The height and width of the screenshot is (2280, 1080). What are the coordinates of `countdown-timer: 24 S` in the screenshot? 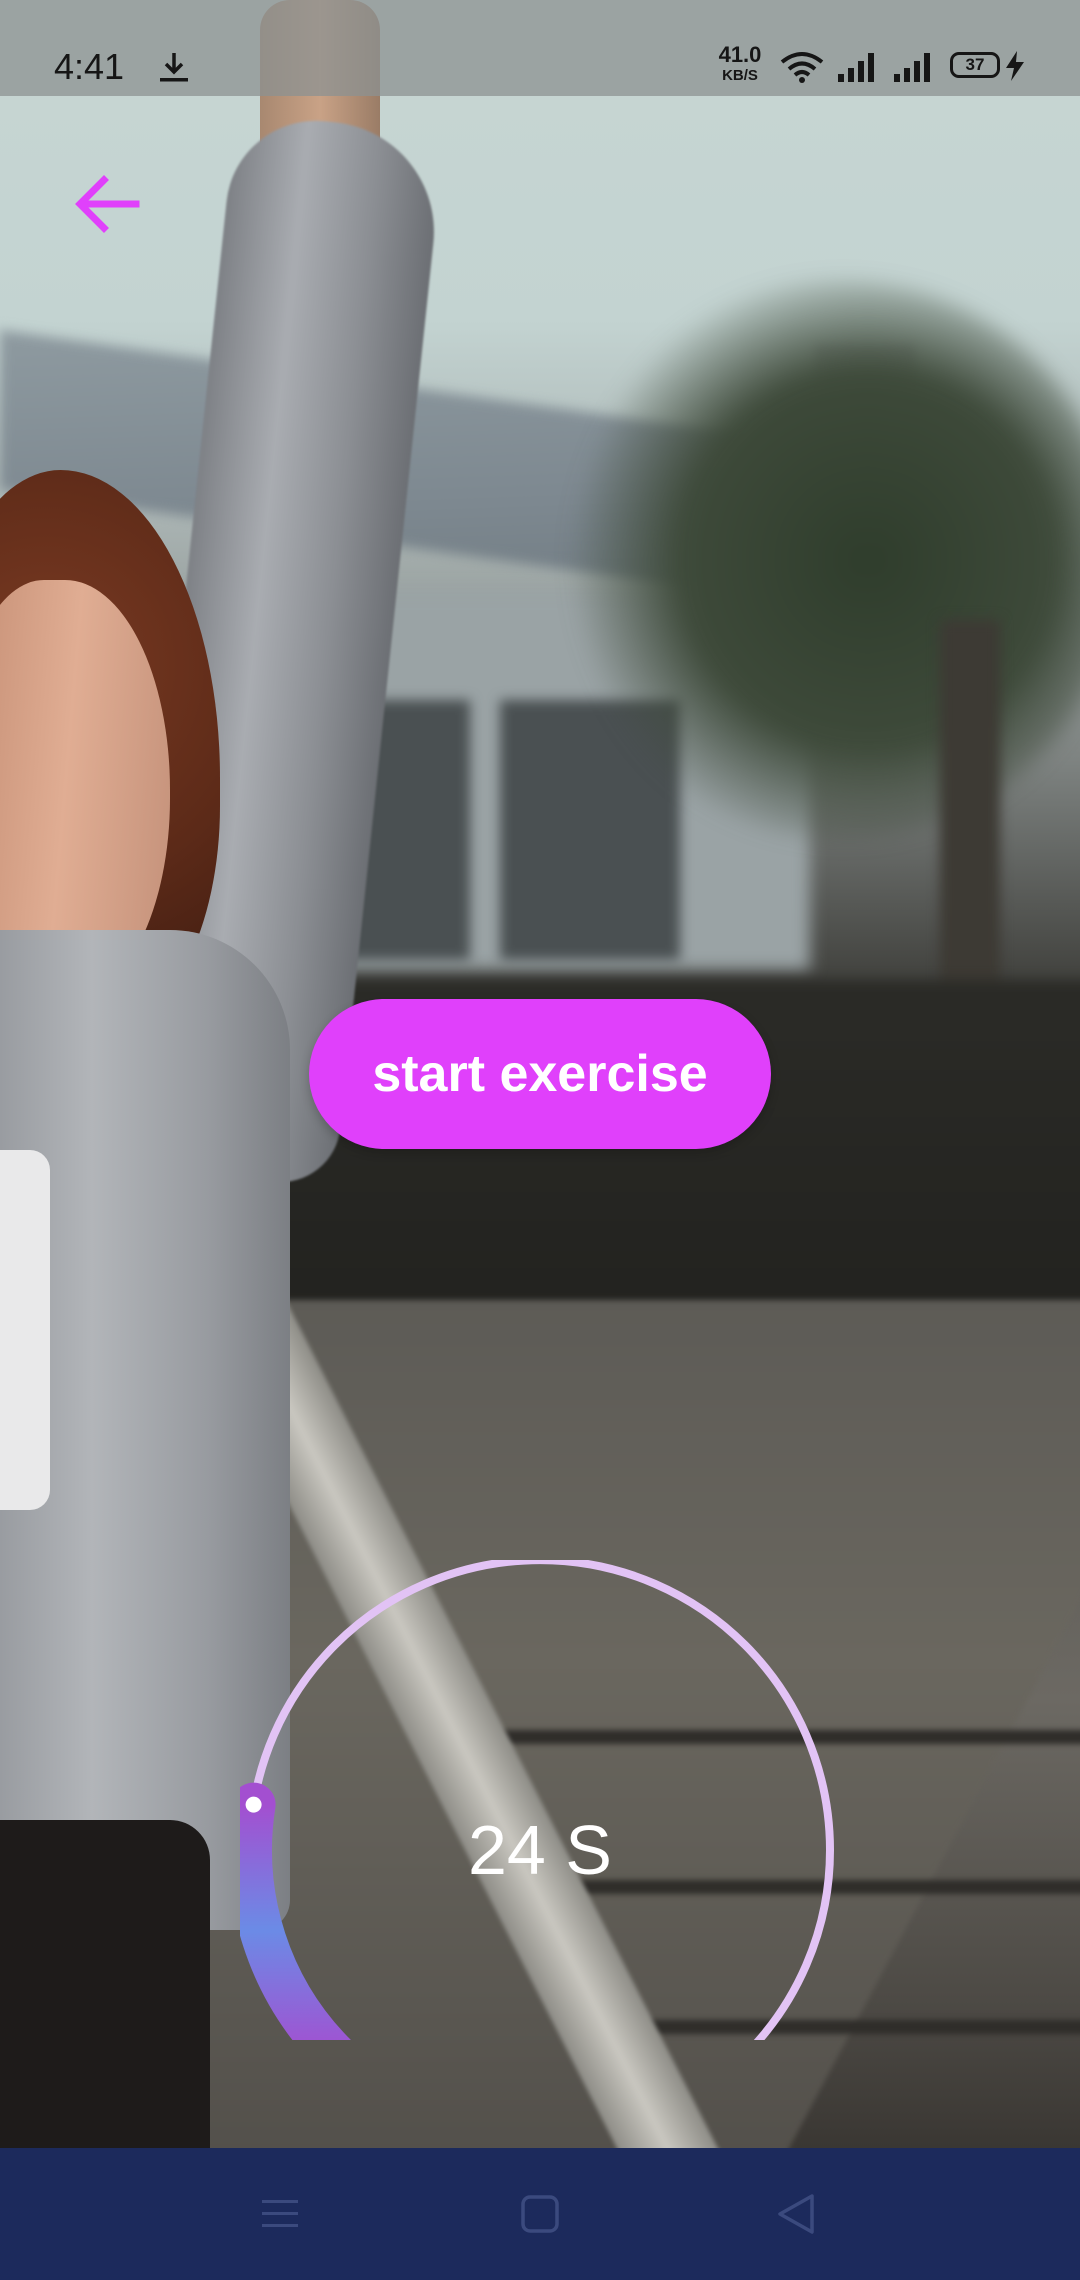 It's located at (540, 1800).